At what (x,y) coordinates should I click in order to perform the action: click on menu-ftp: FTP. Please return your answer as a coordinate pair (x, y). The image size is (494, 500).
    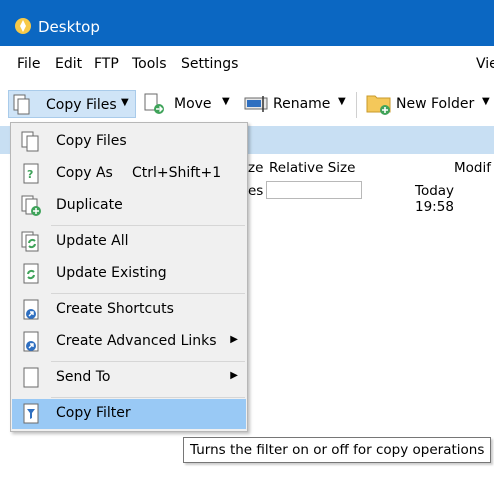
    Looking at the image, I should click on (106, 64).